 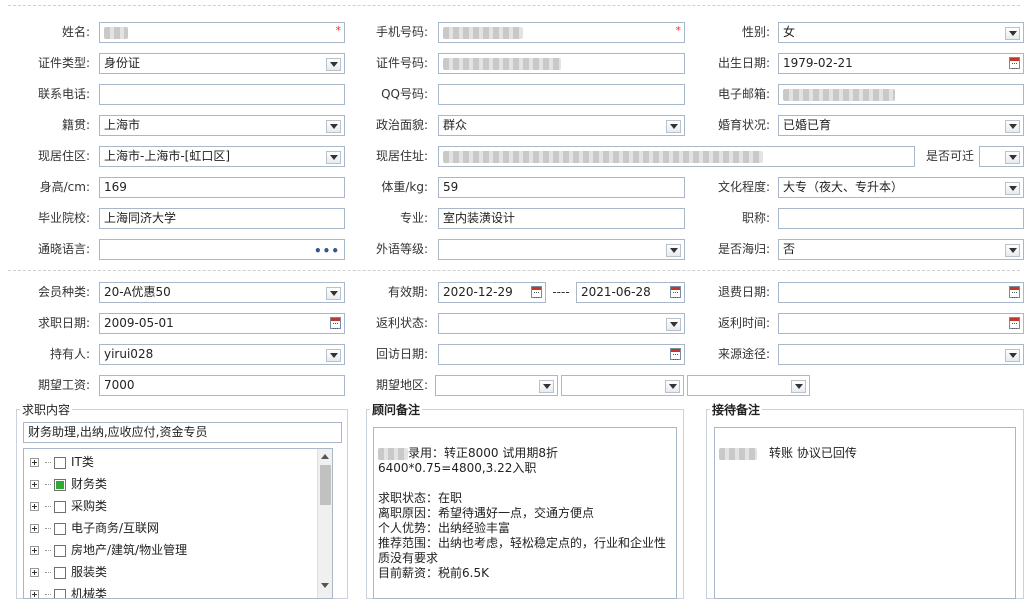 What do you see at coordinates (222, 385) in the screenshot?
I see `salary-field: 7000` at bounding box center [222, 385].